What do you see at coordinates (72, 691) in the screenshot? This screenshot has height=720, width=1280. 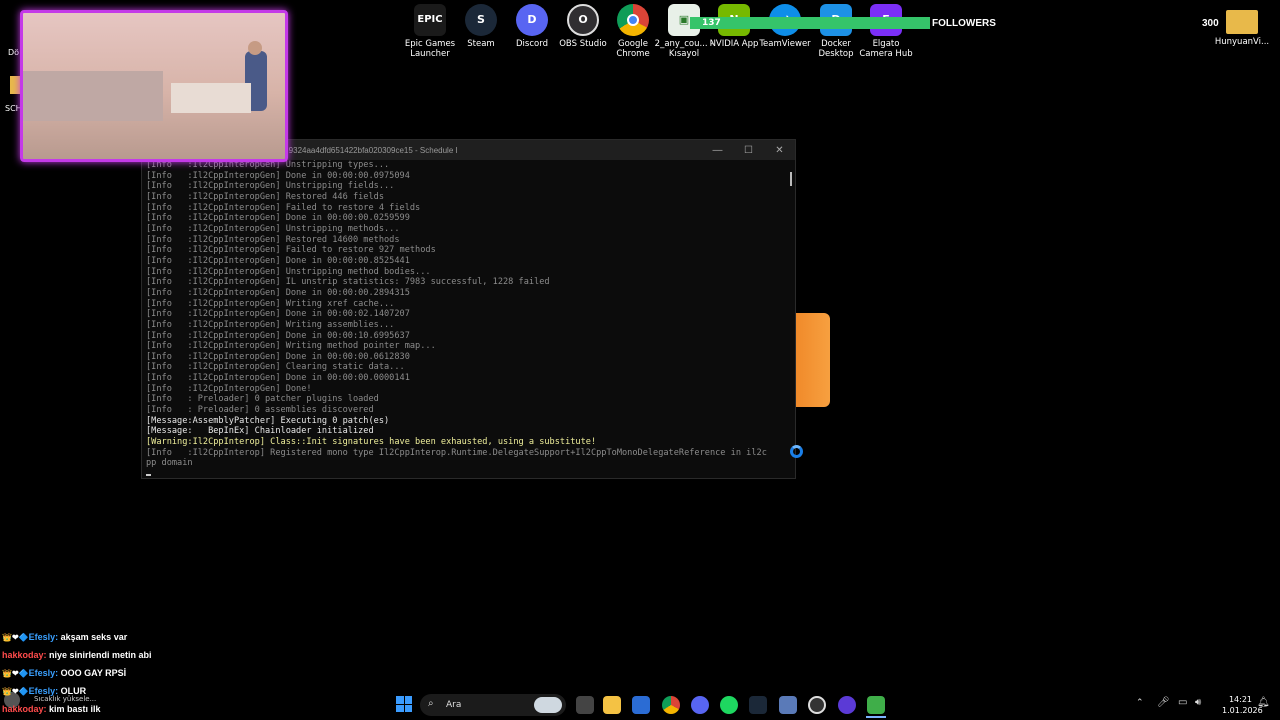 I see `chat-text: OLUR` at bounding box center [72, 691].